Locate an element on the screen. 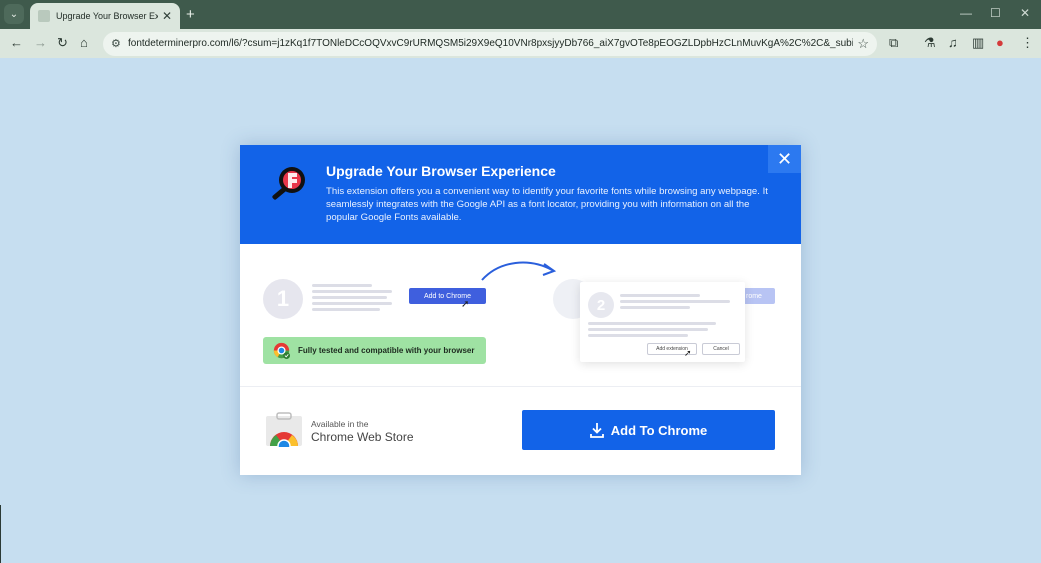 Image resolution: width=1041 pixels, height=563 pixels. browser-tab: Upgrade Your Browser Experie ✕ is located at coordinates (105, 16).